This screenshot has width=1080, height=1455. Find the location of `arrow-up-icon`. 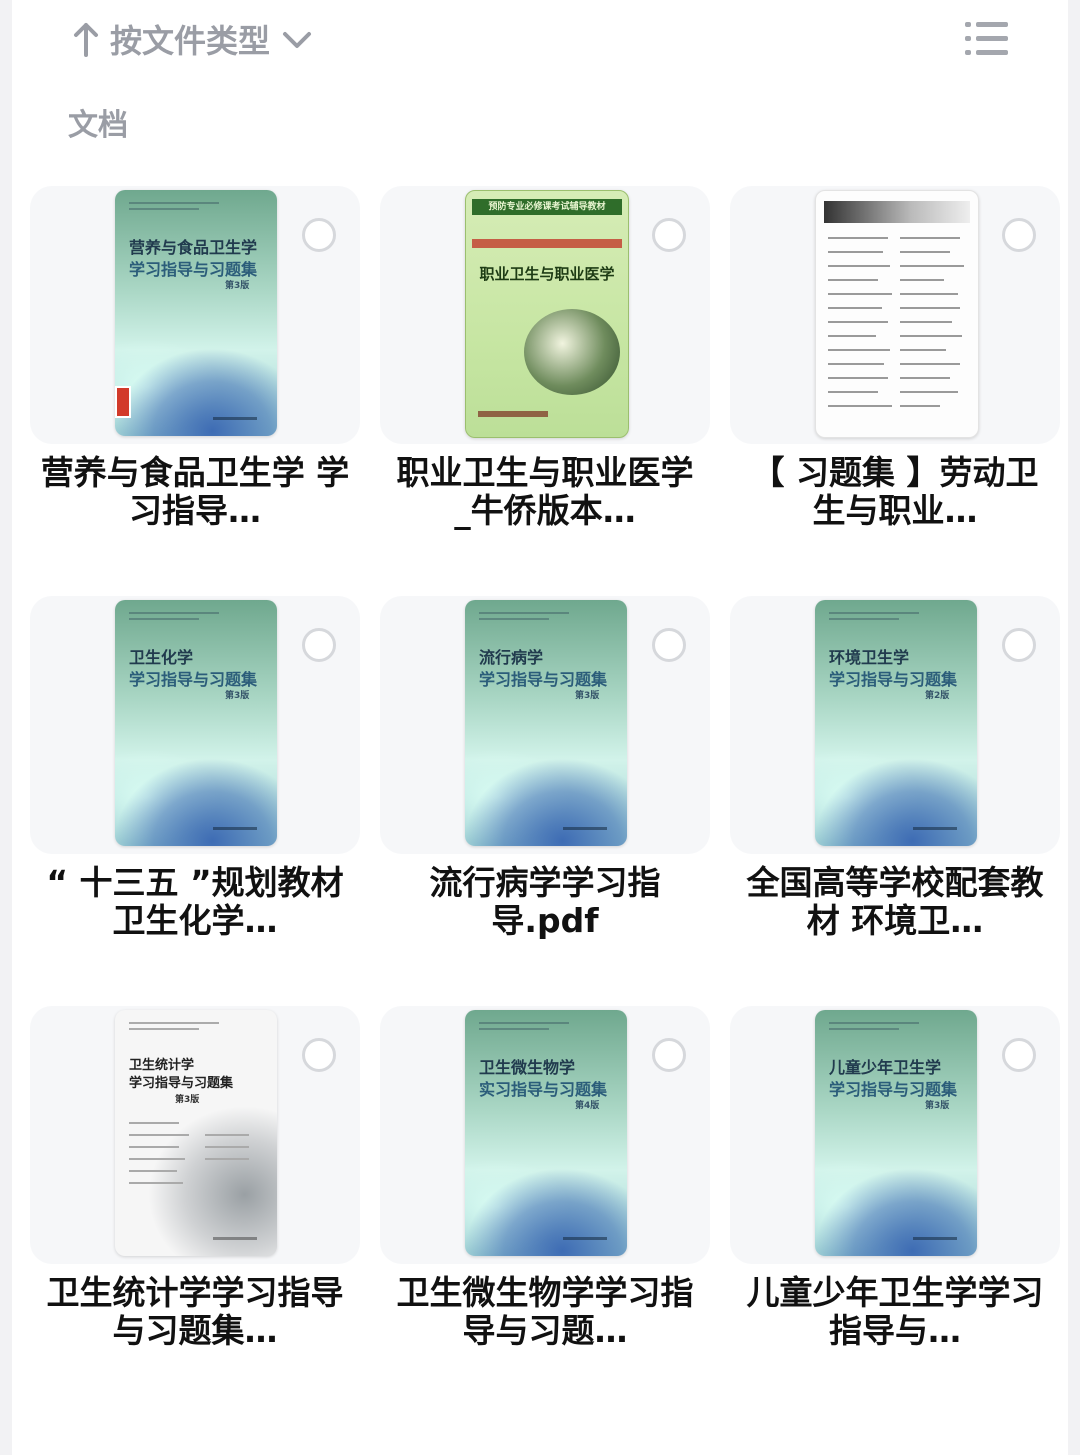

arrow-up-icon is located at coordinates (86, 40).